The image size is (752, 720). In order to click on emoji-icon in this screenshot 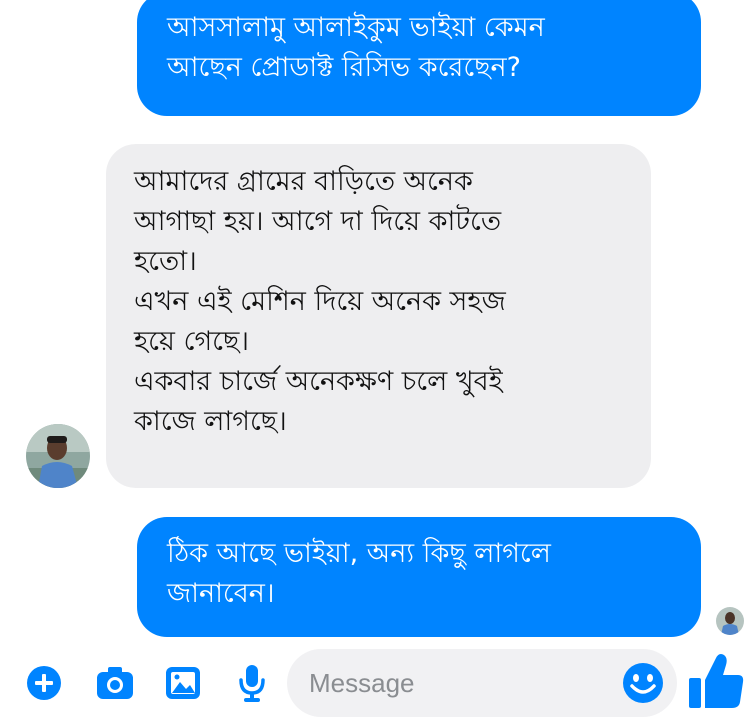, I will do `click(643, 683)`.